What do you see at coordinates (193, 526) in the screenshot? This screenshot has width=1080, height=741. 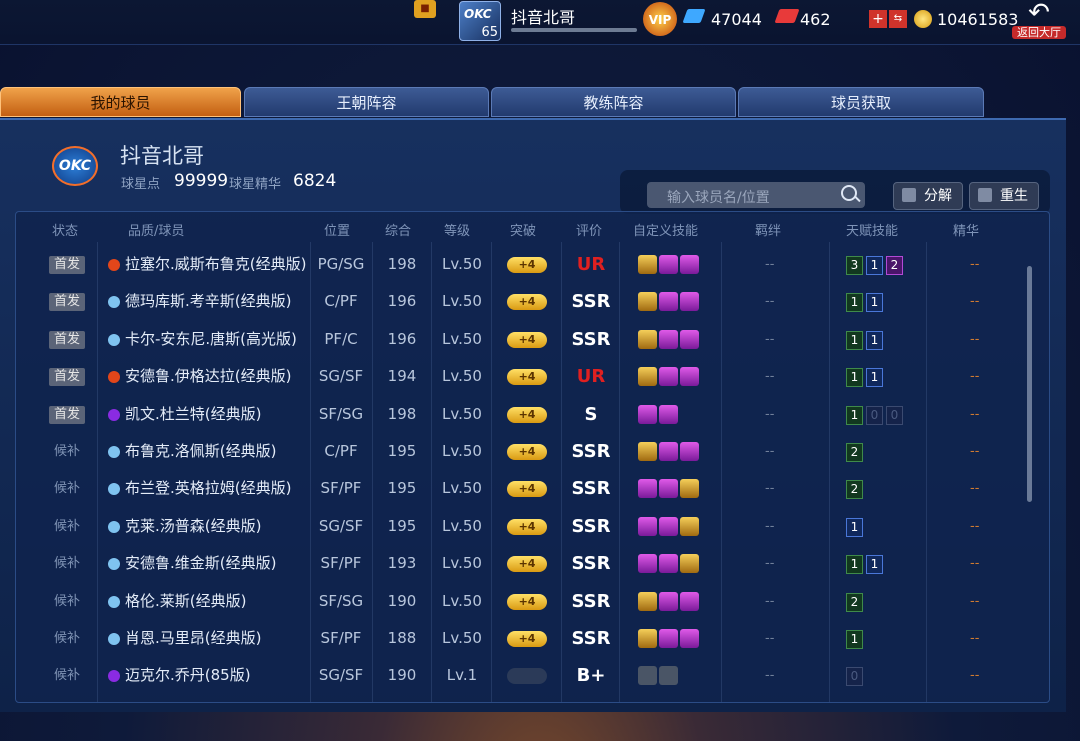 I see `player-name: 克莱.汤普森(经典版)` at bounding box center [193, 526].